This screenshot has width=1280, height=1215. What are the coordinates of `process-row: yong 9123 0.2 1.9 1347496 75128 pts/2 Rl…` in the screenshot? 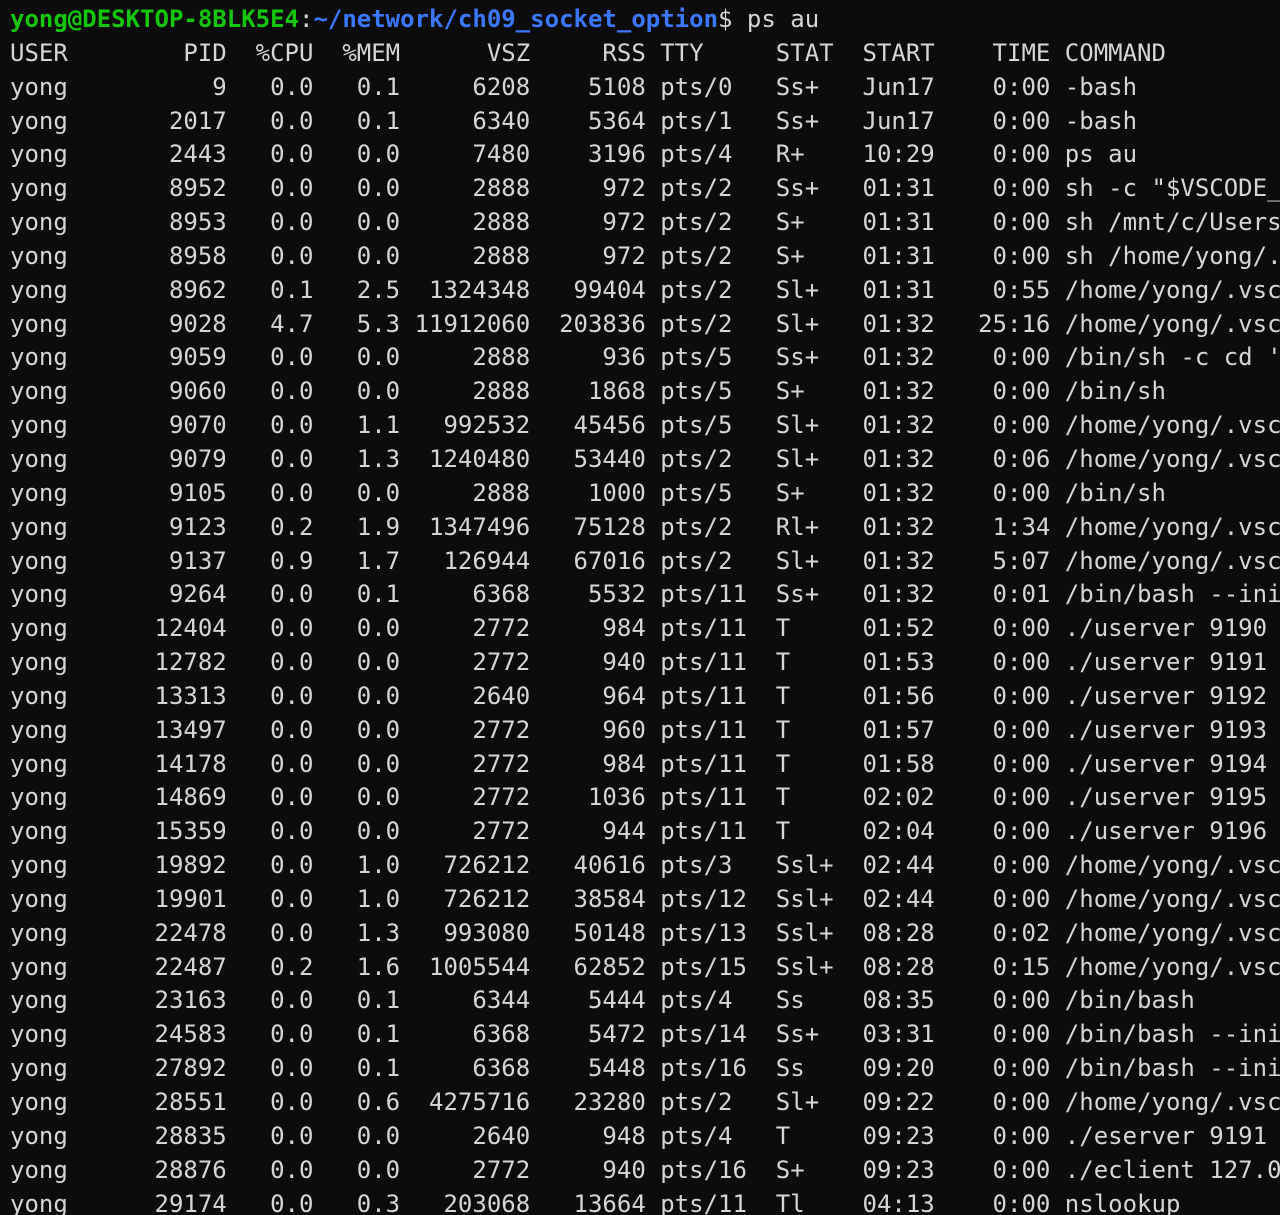 It's located at (645, 526).